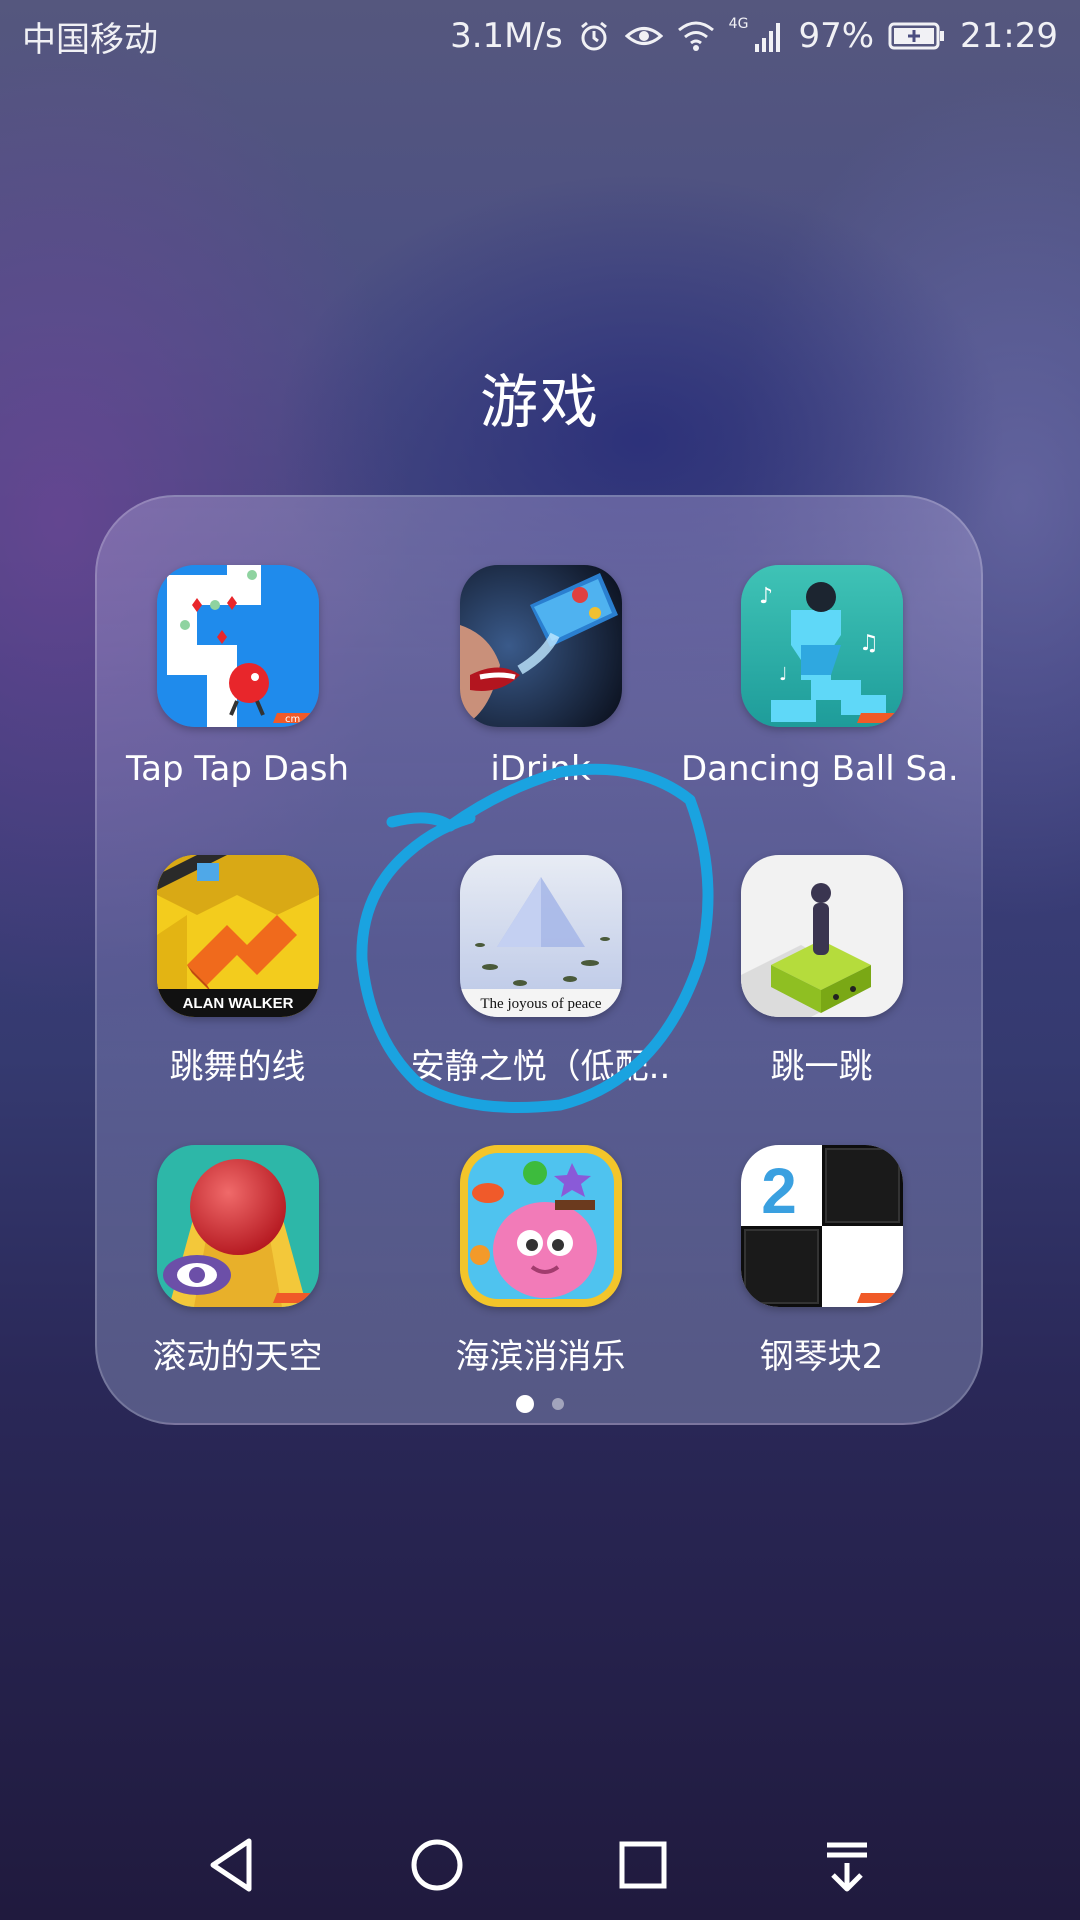 Image resolution: width=1080 pixels, height=1920 pixels. I want to click on recents-button, so click(643, 1865).